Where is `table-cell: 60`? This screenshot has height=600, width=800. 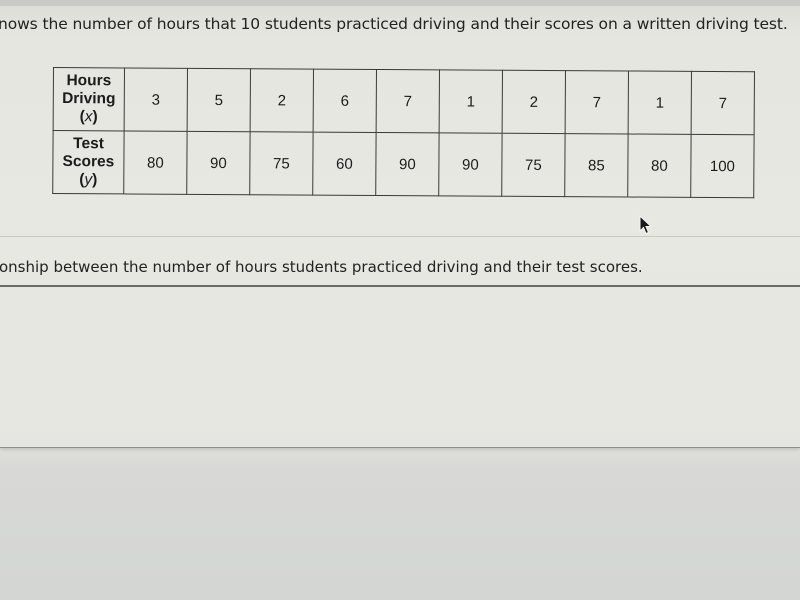 table-cell: 60 is located at coordinates (344, 164).